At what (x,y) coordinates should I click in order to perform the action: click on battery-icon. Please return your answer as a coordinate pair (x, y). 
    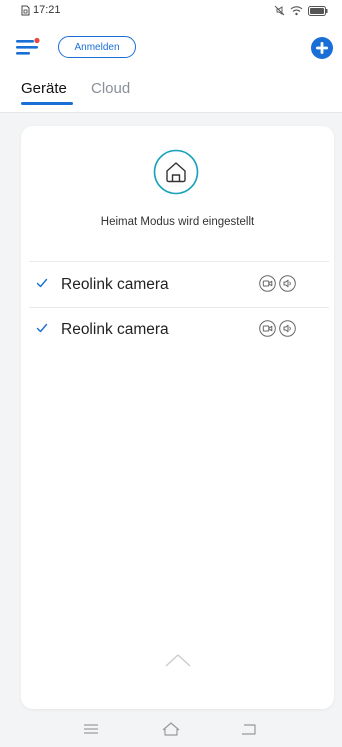
    Looking at the image, I should click on (318, 10).